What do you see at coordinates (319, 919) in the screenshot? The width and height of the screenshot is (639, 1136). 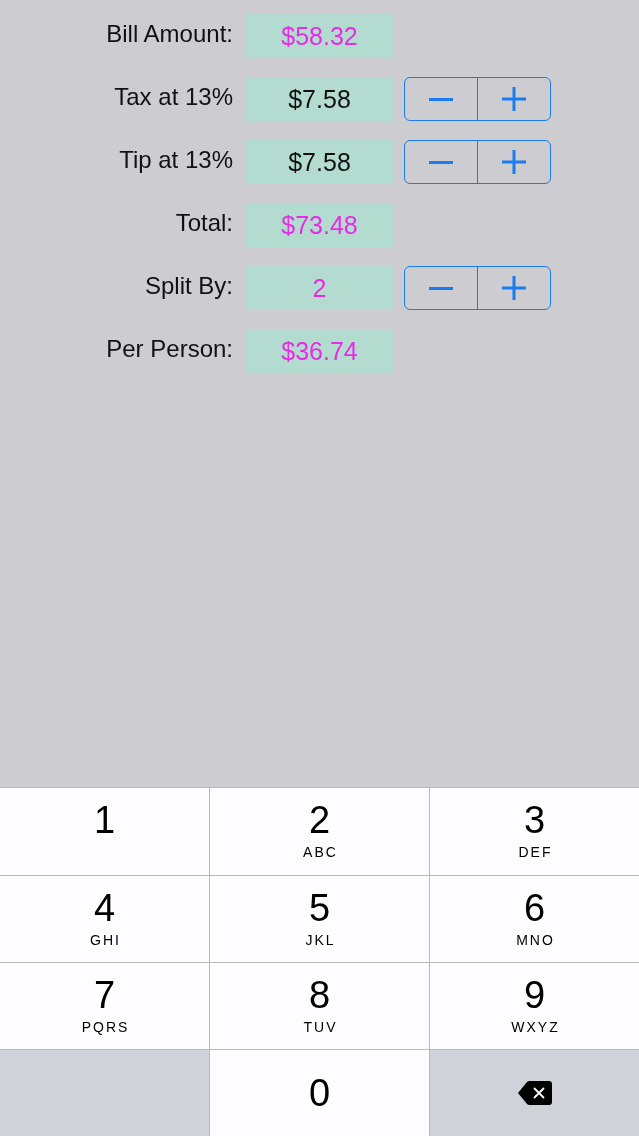 I see `keypad-key: 5 JKL` at bounding box center [319, 919].